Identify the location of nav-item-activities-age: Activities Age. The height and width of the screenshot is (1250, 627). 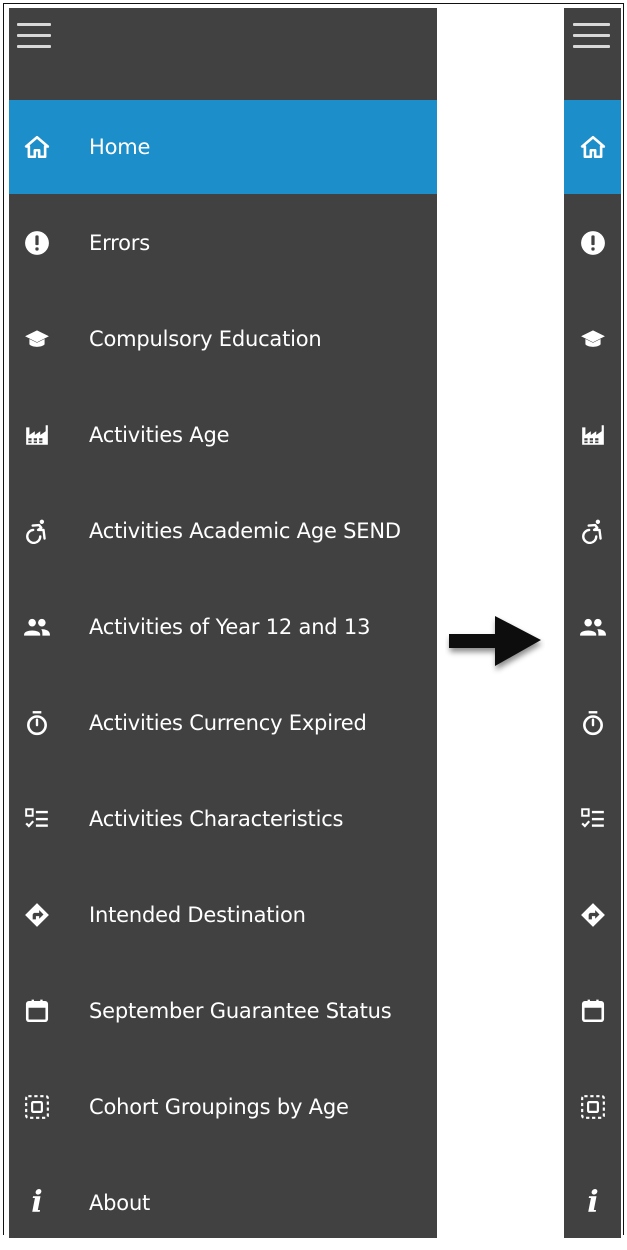
(223, 435).